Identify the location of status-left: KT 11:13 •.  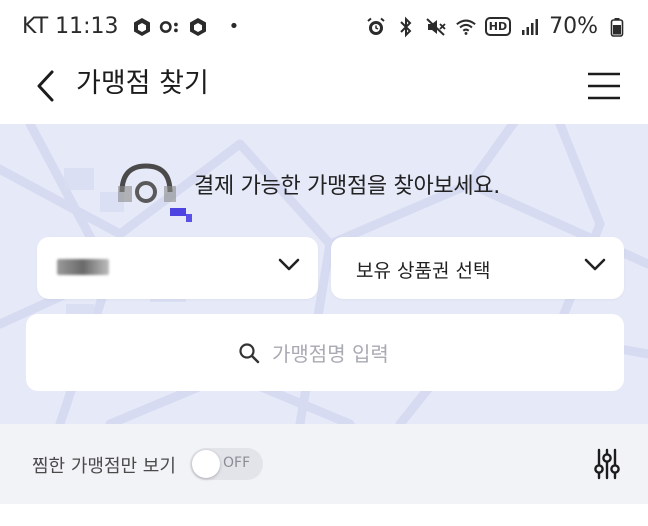
(130, 26).